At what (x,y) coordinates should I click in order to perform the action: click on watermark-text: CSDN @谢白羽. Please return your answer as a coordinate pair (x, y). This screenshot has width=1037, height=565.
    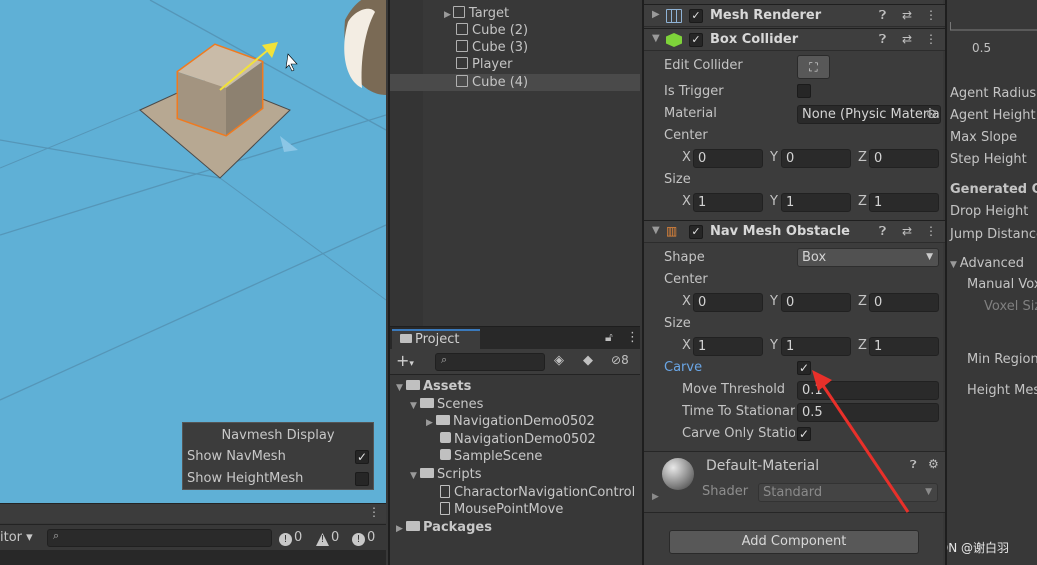
    Looking at the image, I should click on (978, 548).